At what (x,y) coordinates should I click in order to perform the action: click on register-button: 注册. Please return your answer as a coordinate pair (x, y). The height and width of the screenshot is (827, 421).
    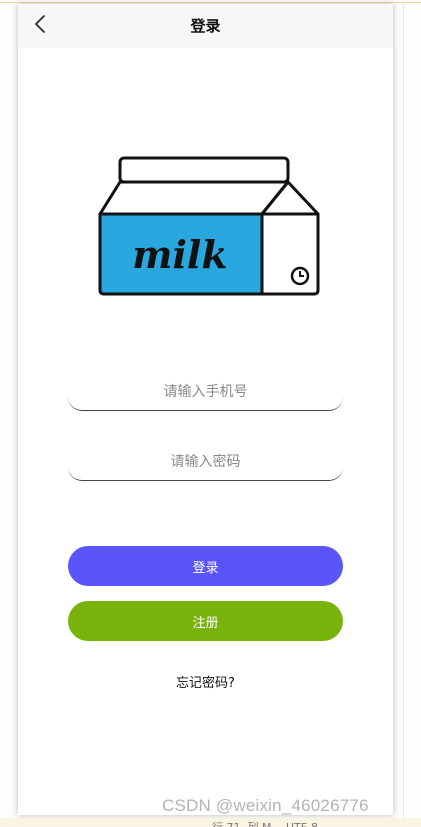
    Looking at the image, I should click on (205, 621).